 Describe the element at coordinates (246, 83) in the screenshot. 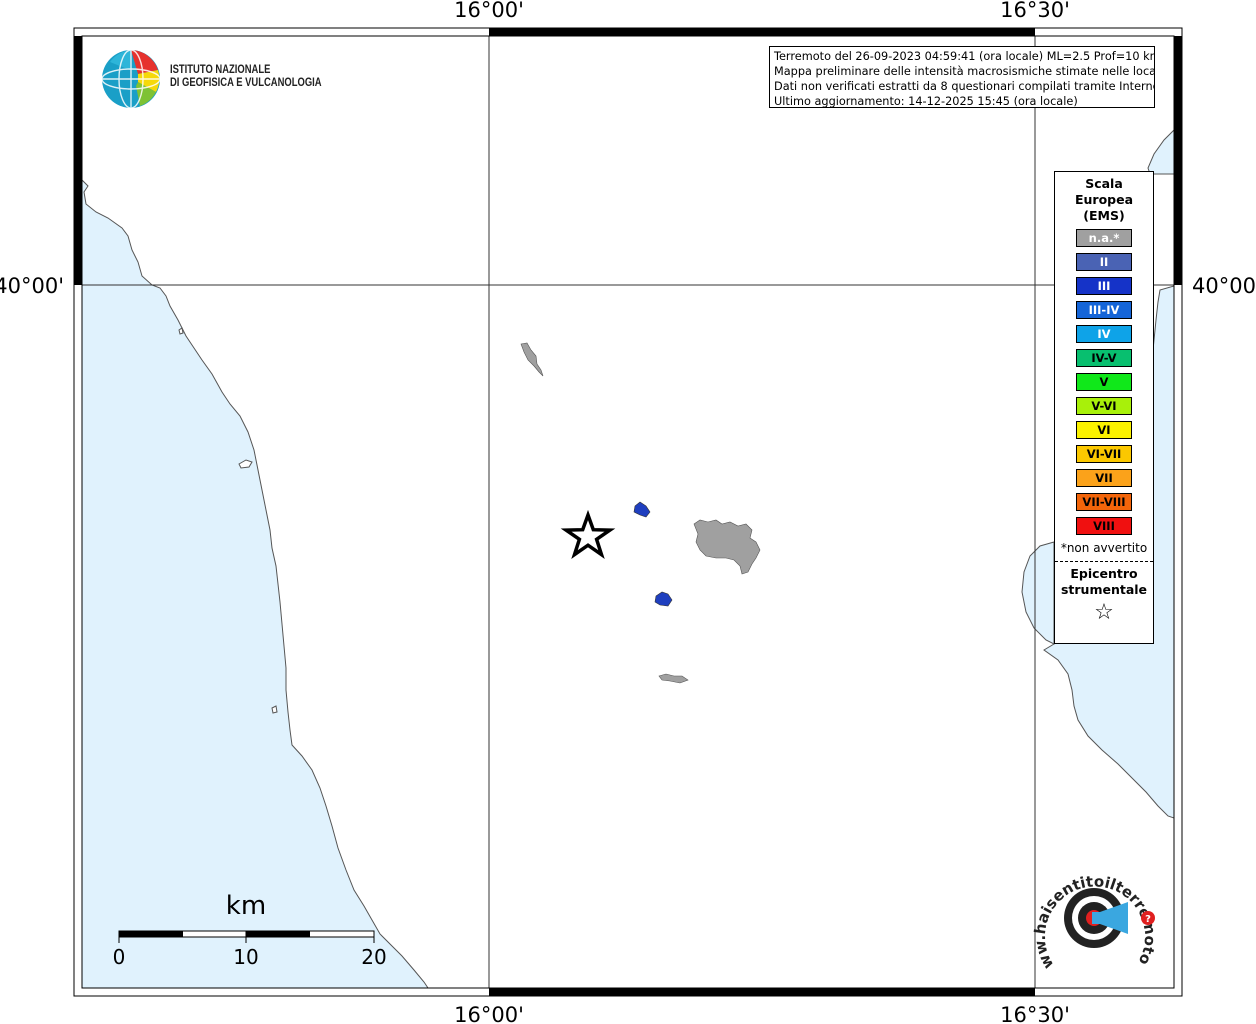

I see `ingv-logo-line2: DI GEOFISICA E VULCANOLOGIA` at that location.